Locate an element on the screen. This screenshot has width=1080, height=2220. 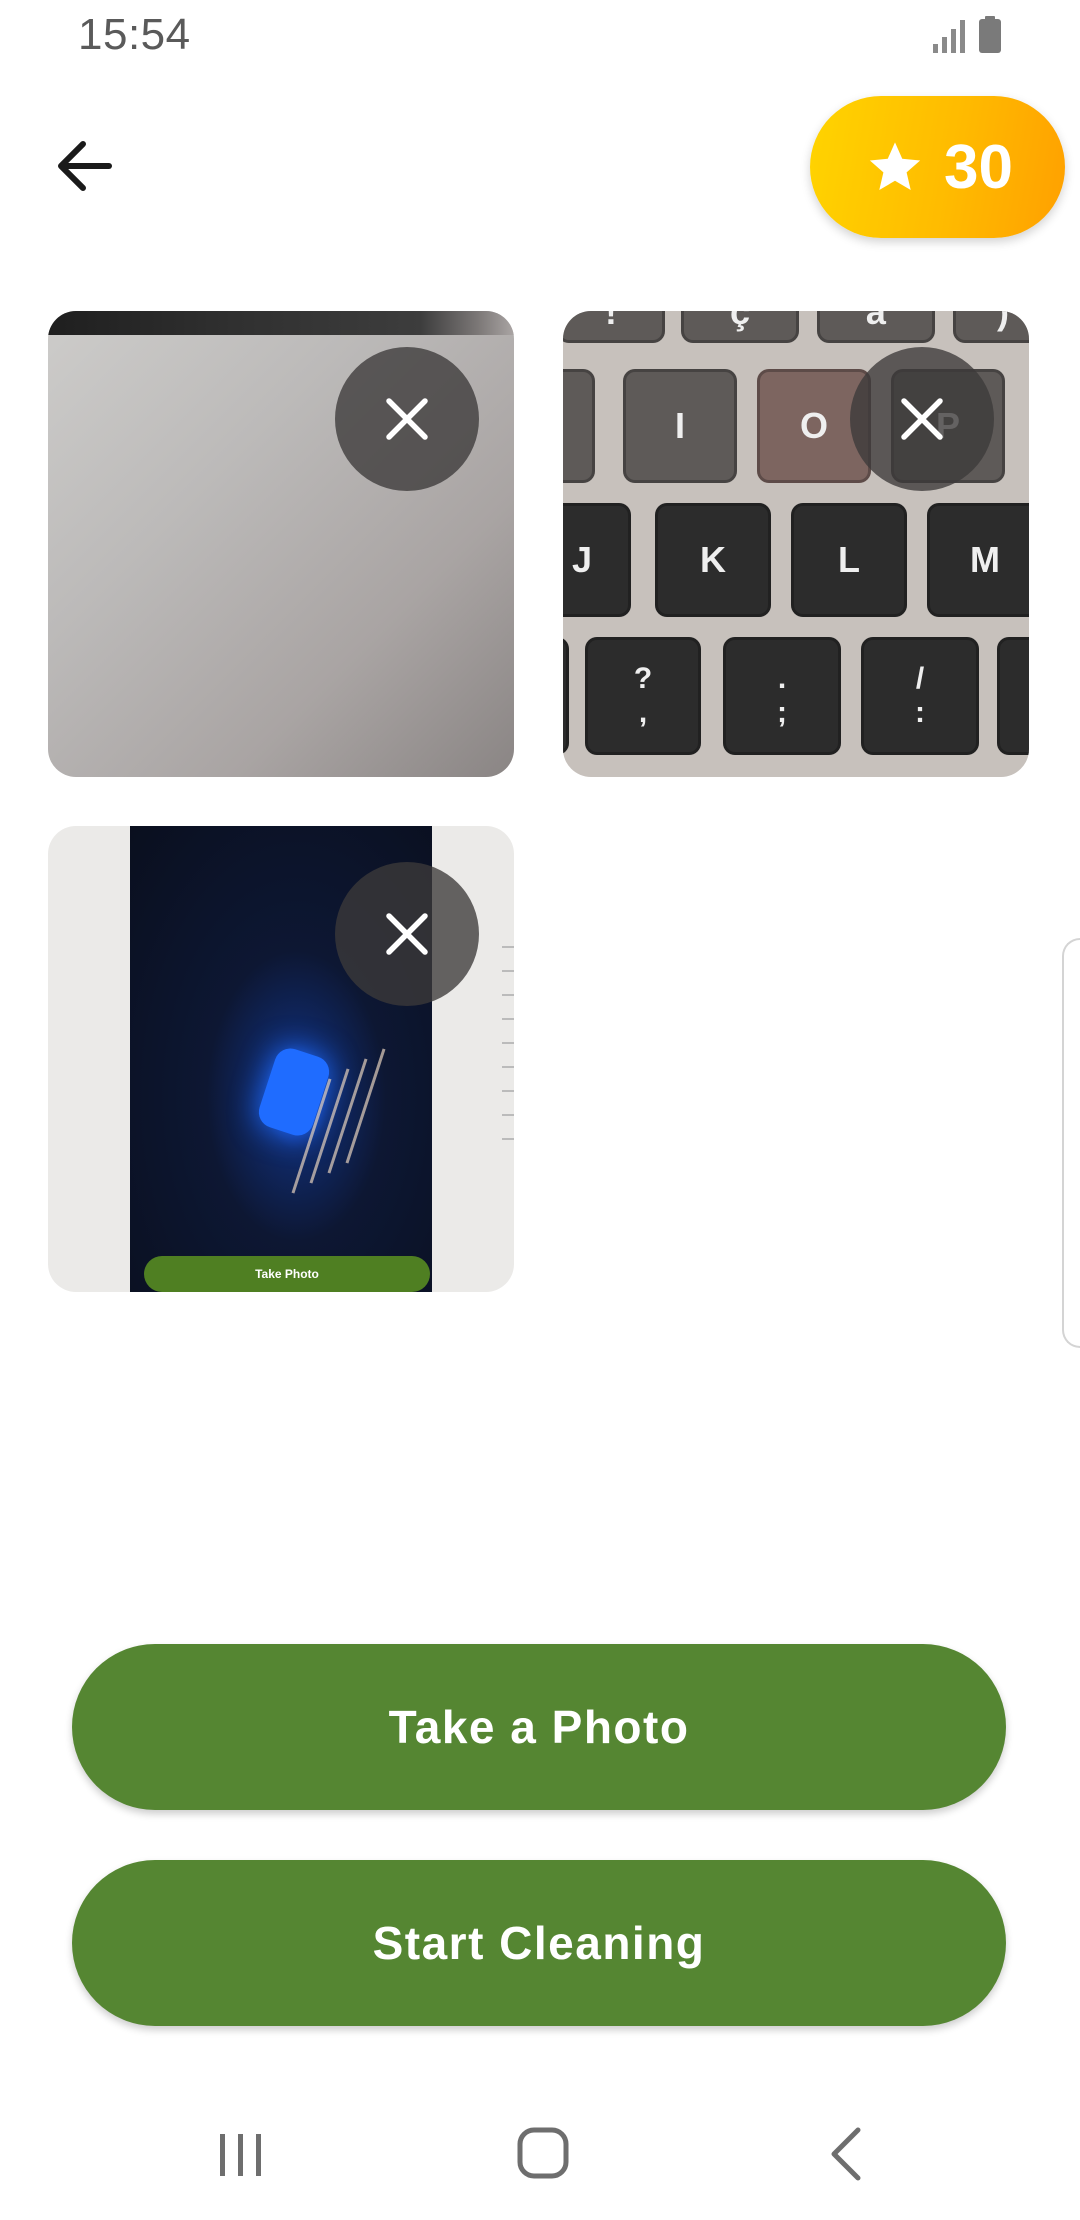
battery-icon is located at coordinates (990, 34).